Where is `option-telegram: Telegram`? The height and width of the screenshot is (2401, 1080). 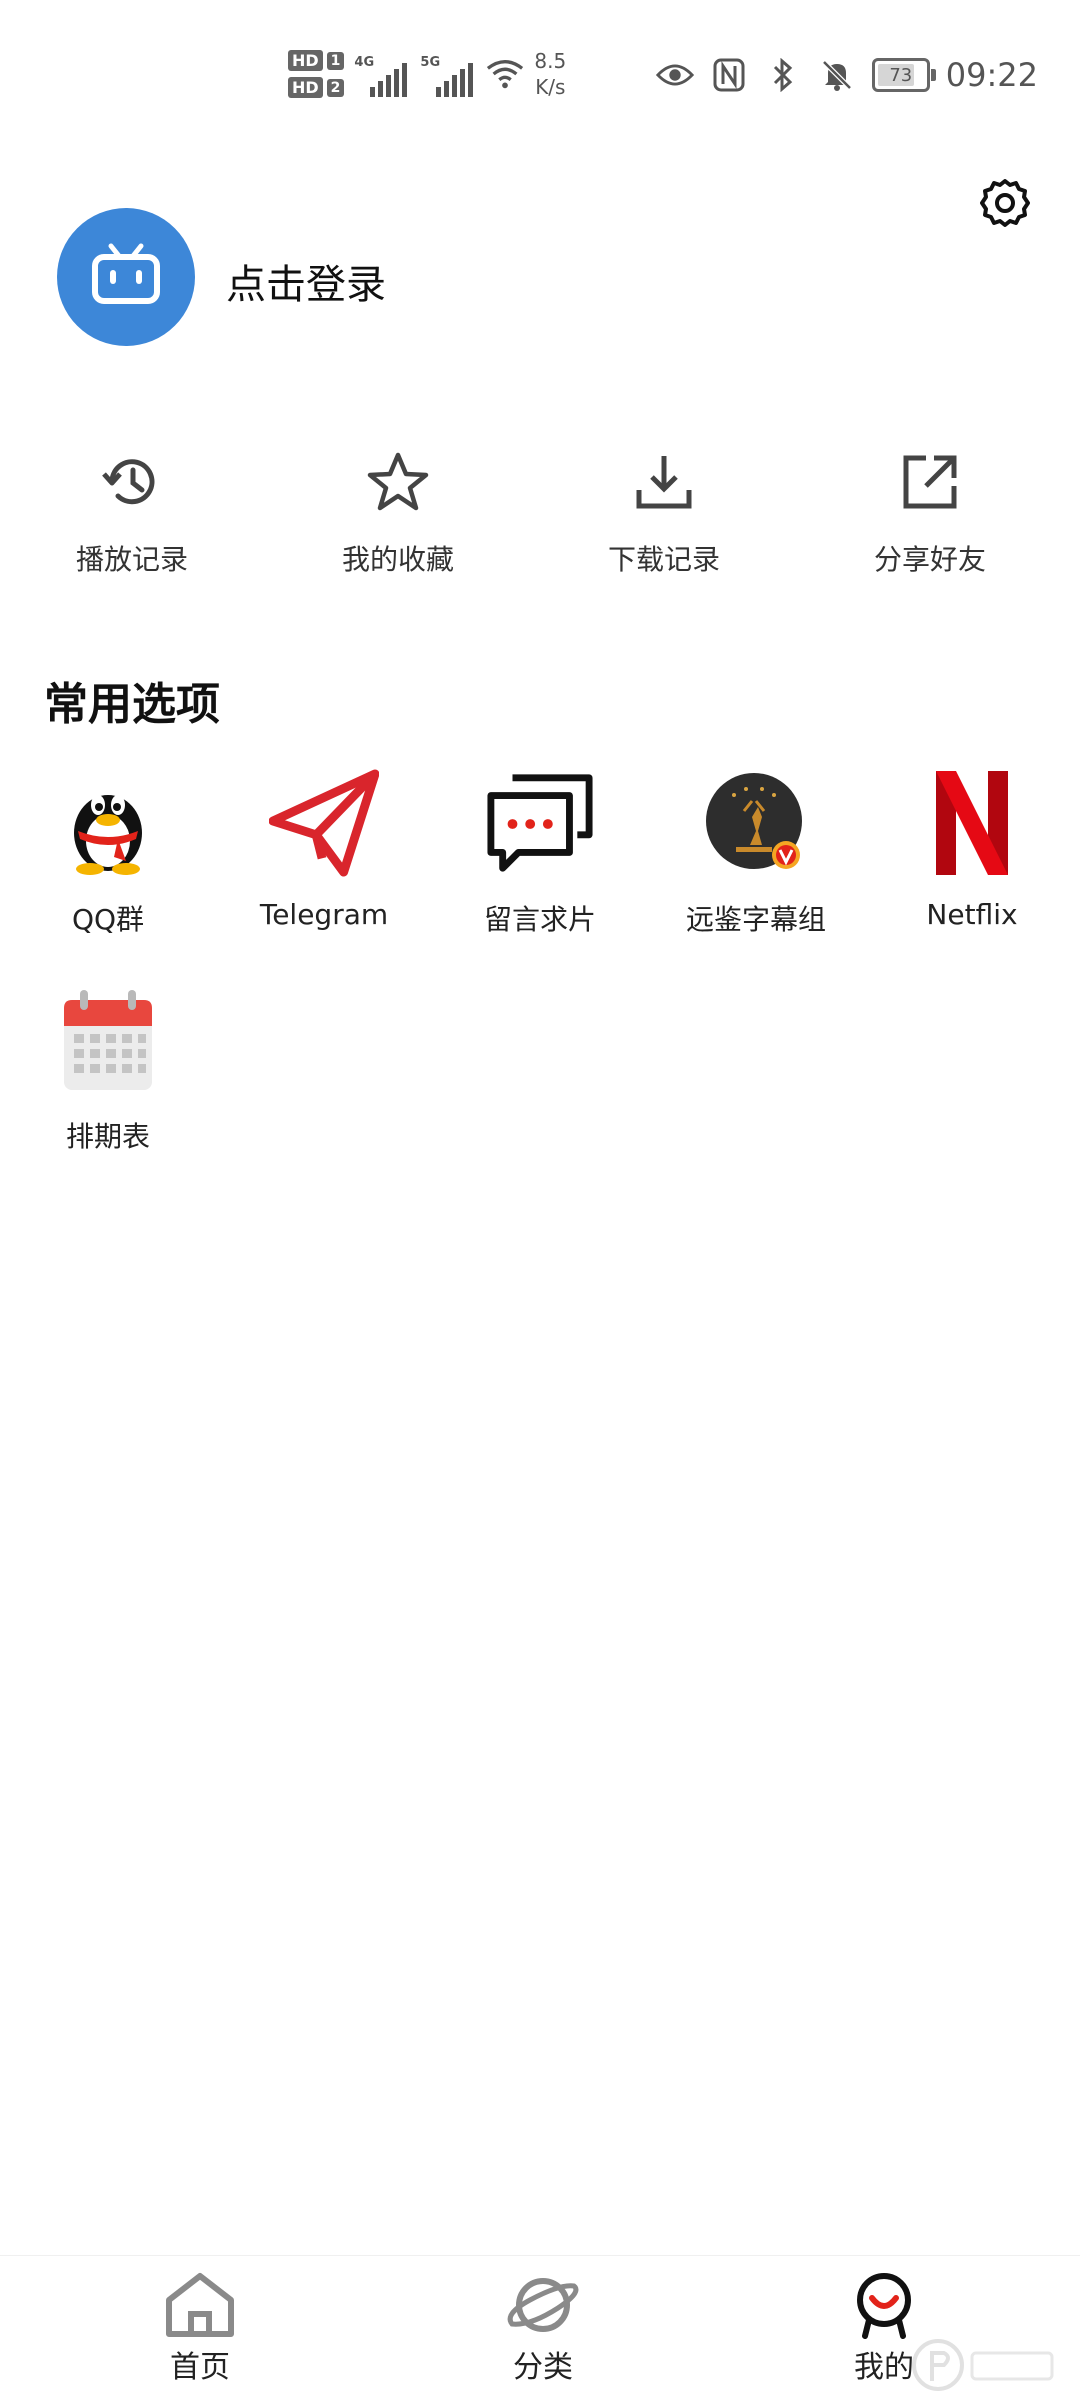 option-telegram: Telegram is located at coordinates (324, 849).